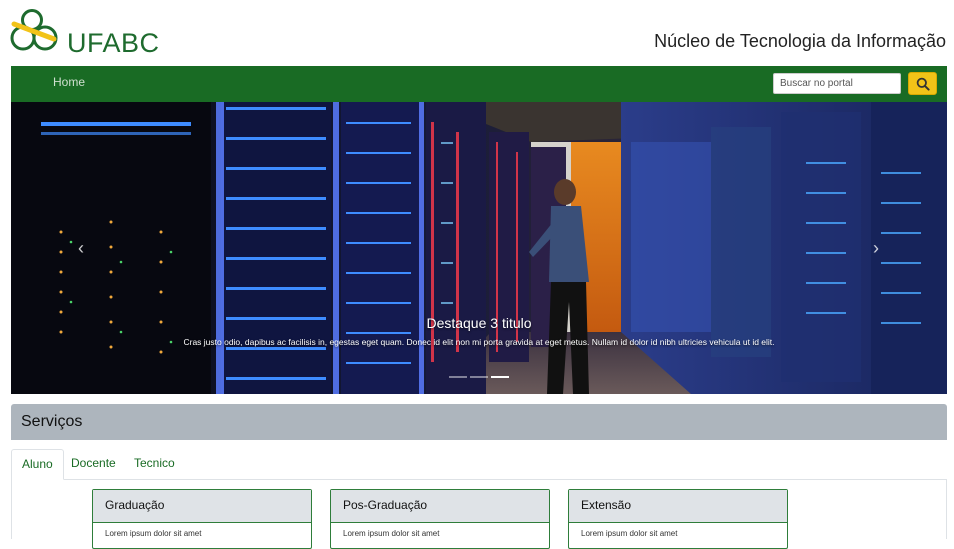 This screenshot has width=954, height=549. I want to click on services-section-header: Serviços, so click(479, 422).